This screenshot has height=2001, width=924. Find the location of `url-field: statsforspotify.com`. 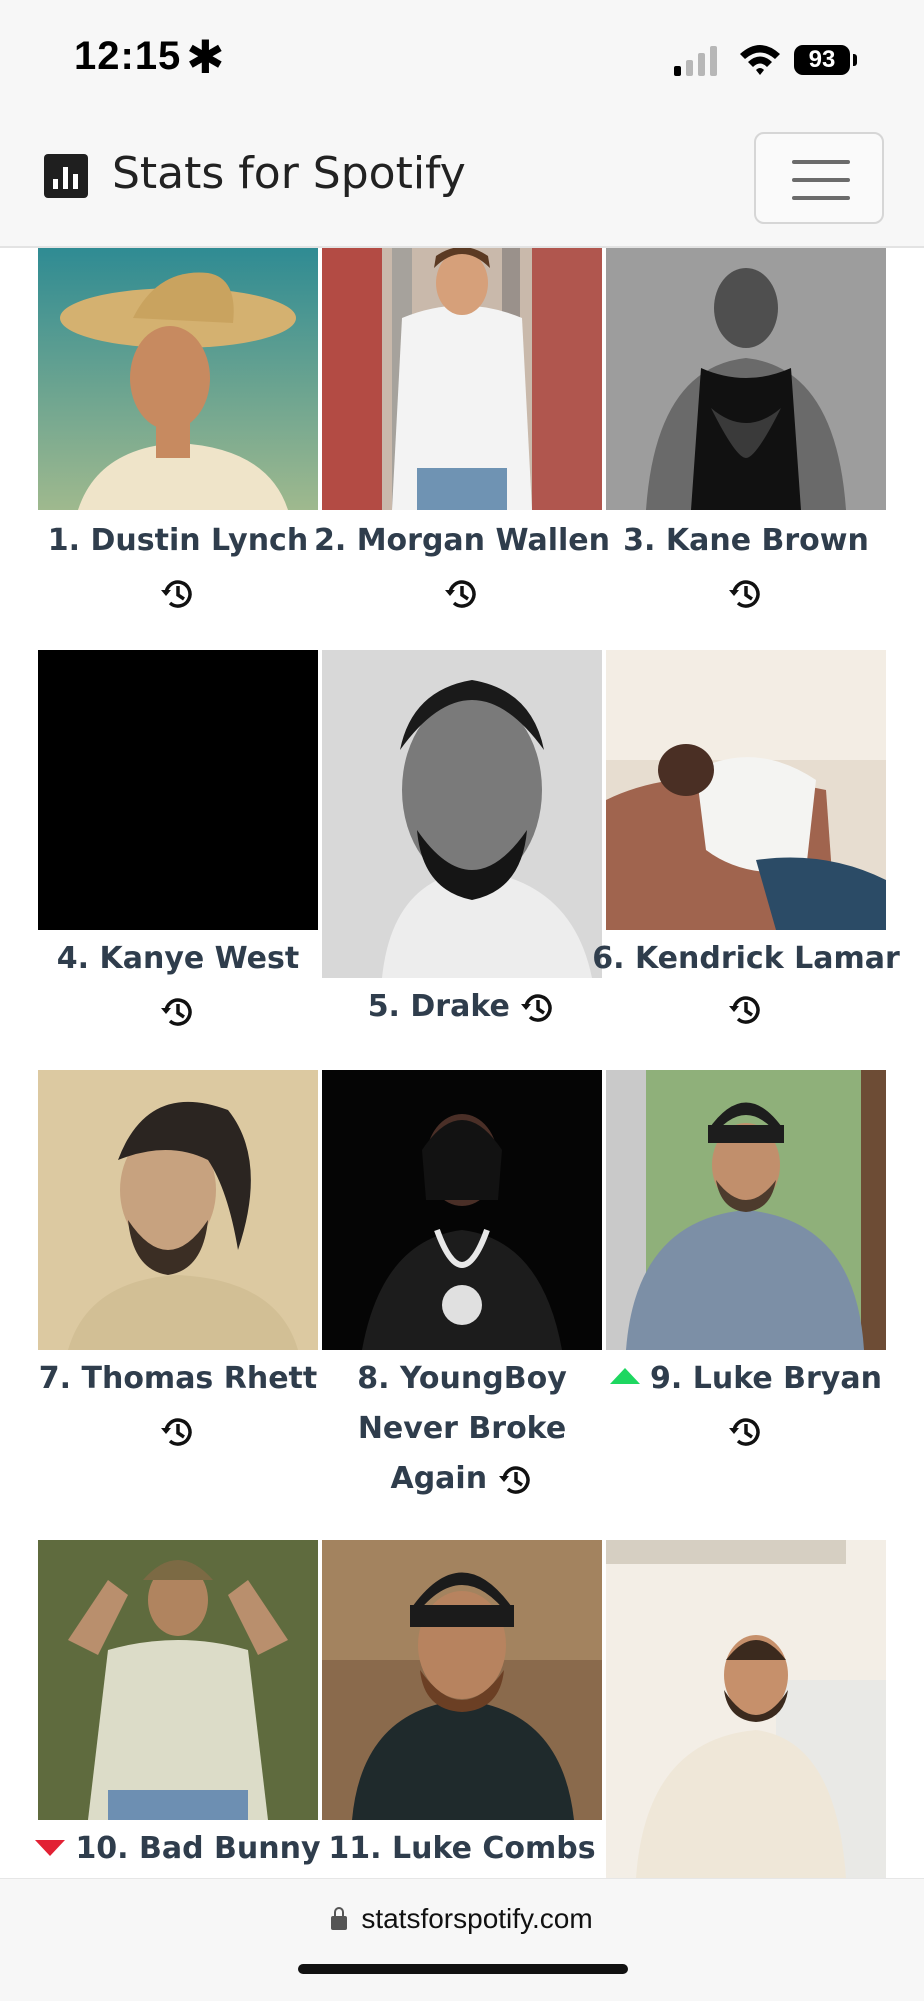

url-field: statsforspotify.com is located at coordinates (462, 1919).